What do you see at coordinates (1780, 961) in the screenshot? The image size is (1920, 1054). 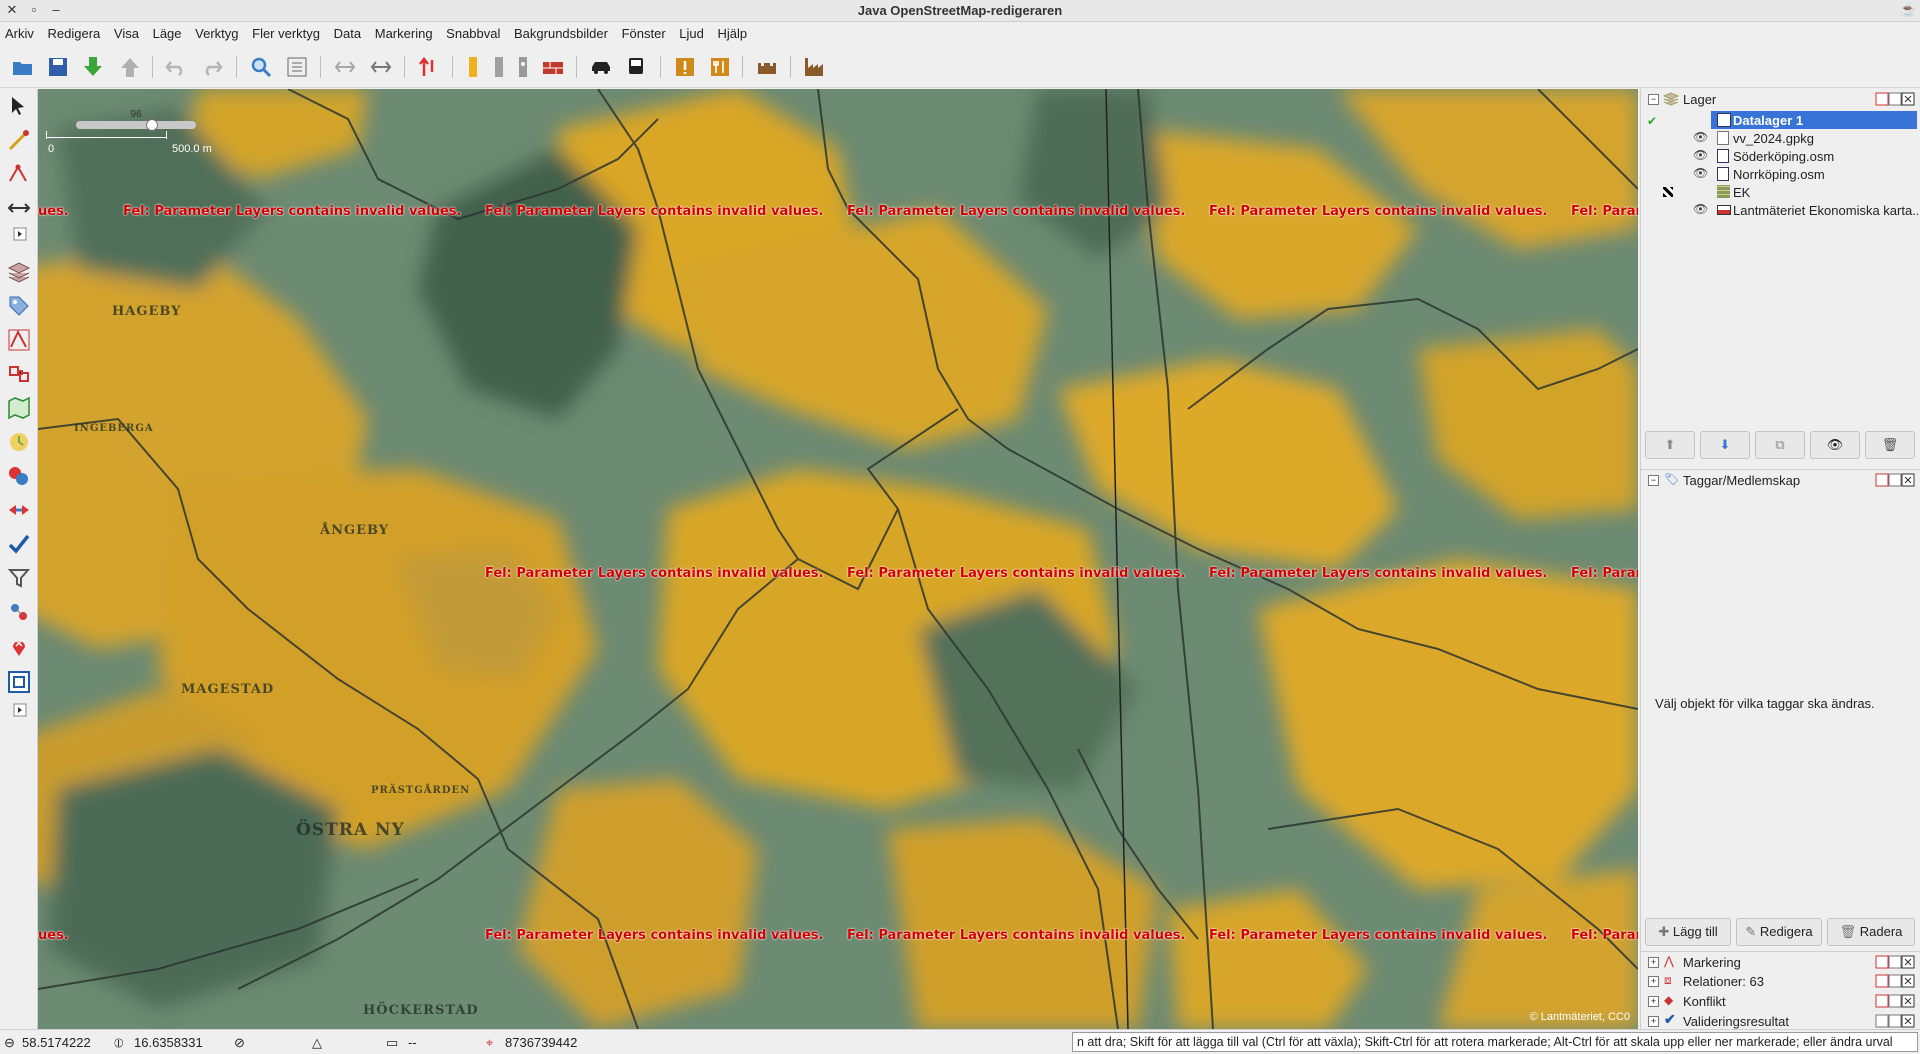 I see `selection-panel-header: + ⋀ Markering` at bounding box center [1780, 961].